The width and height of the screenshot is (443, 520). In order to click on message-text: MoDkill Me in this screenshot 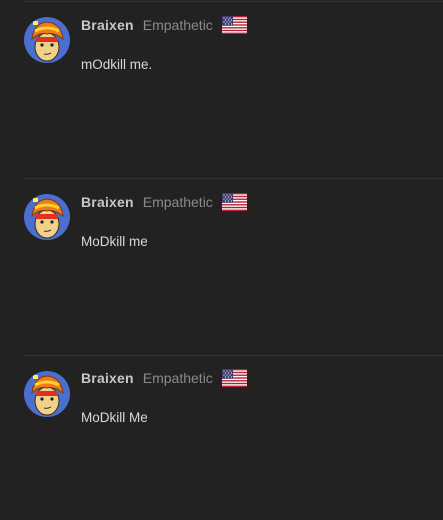, I will do `click(114, 417)`.